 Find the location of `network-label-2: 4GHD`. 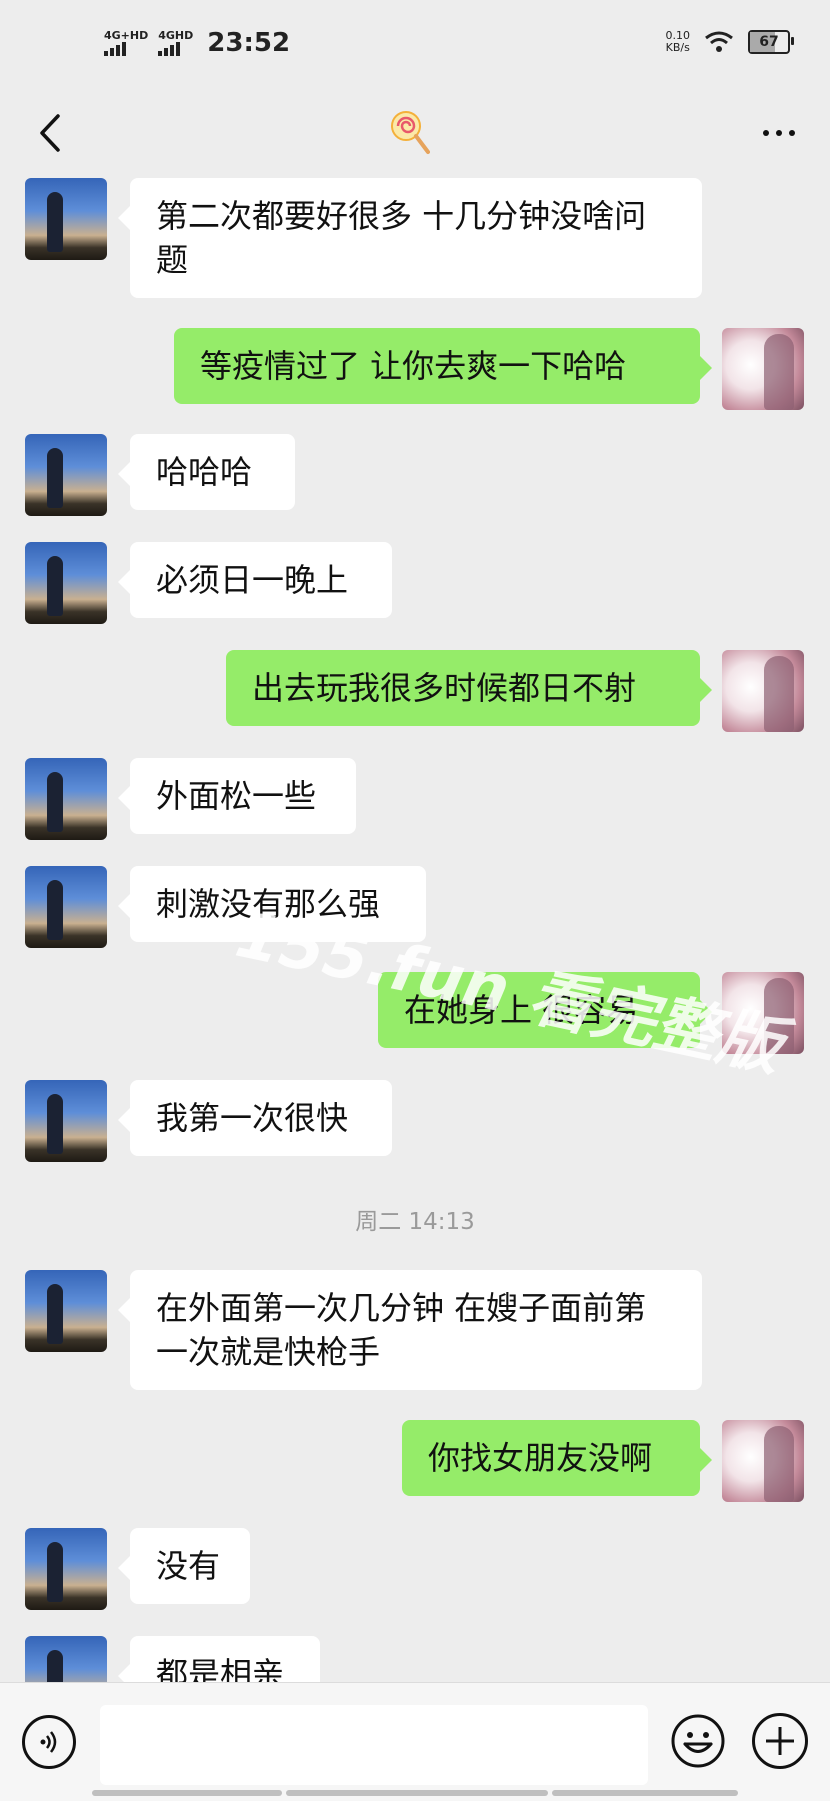

network-label-2: 4GHD is located at coordinates (176, 35).